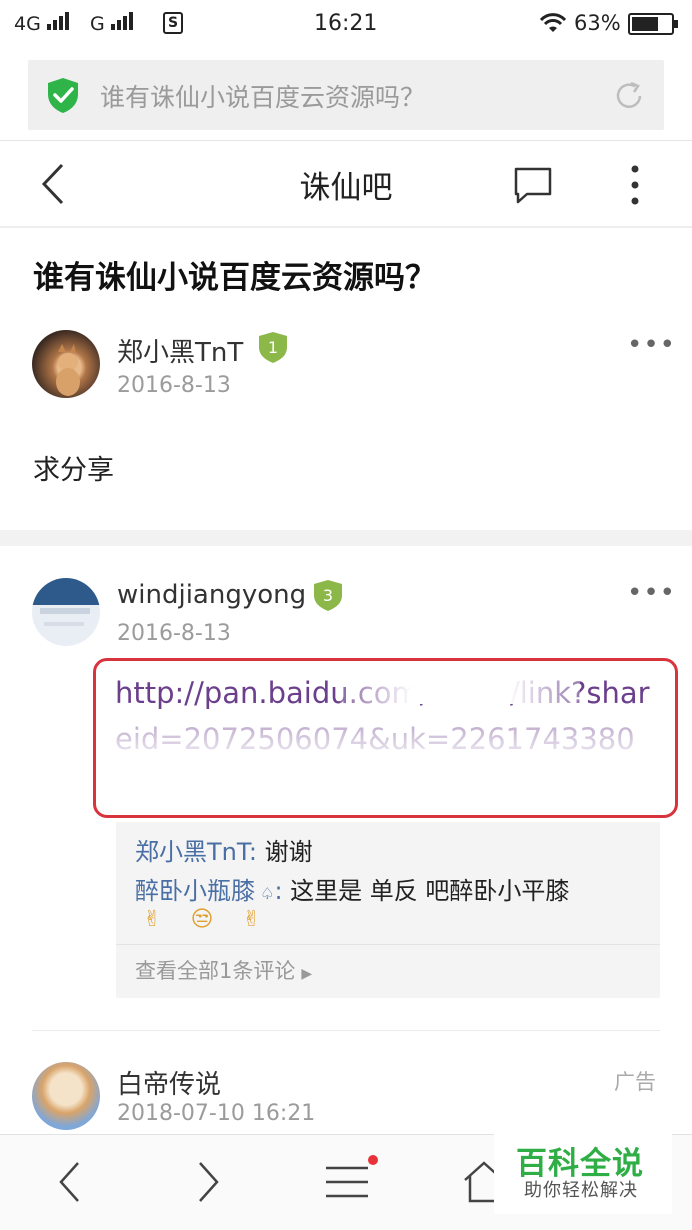 Image resolution: width=692 pixels, height=1230 pixels. I want to click on comment-text: 这里是 单反 吧醉卧小平膝, so click(426, 891).